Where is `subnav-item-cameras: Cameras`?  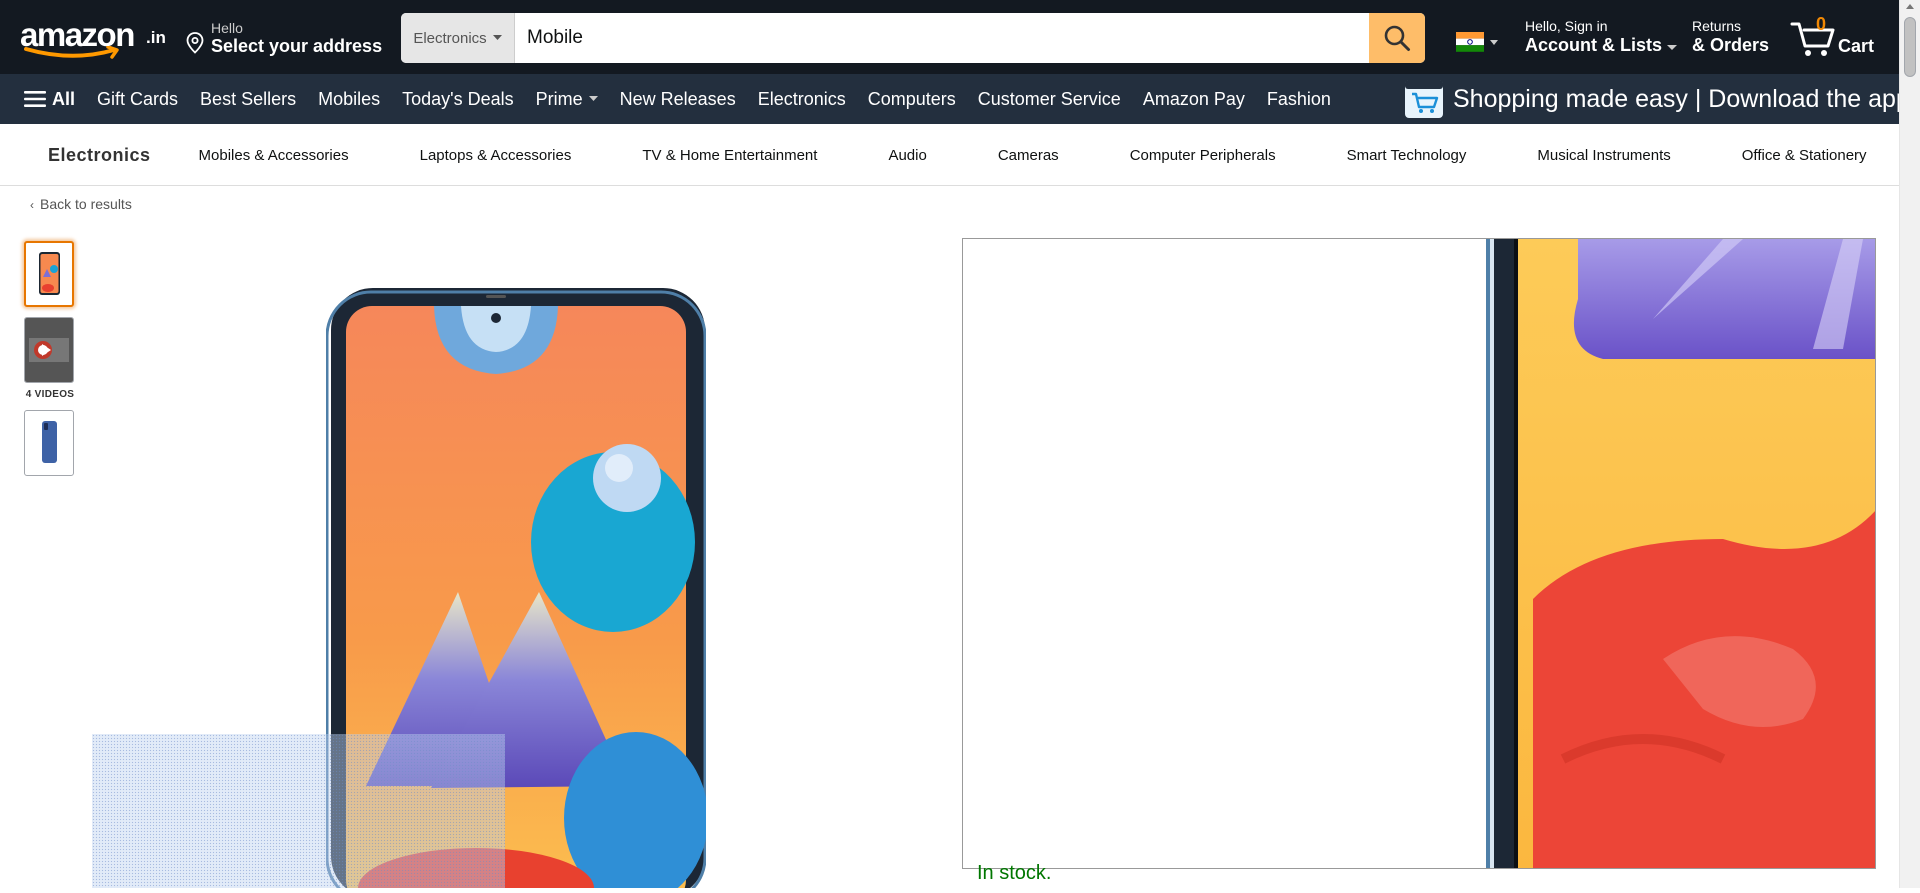 subnav-item-cameras: Cameras is located at coordinates (1028, 155).